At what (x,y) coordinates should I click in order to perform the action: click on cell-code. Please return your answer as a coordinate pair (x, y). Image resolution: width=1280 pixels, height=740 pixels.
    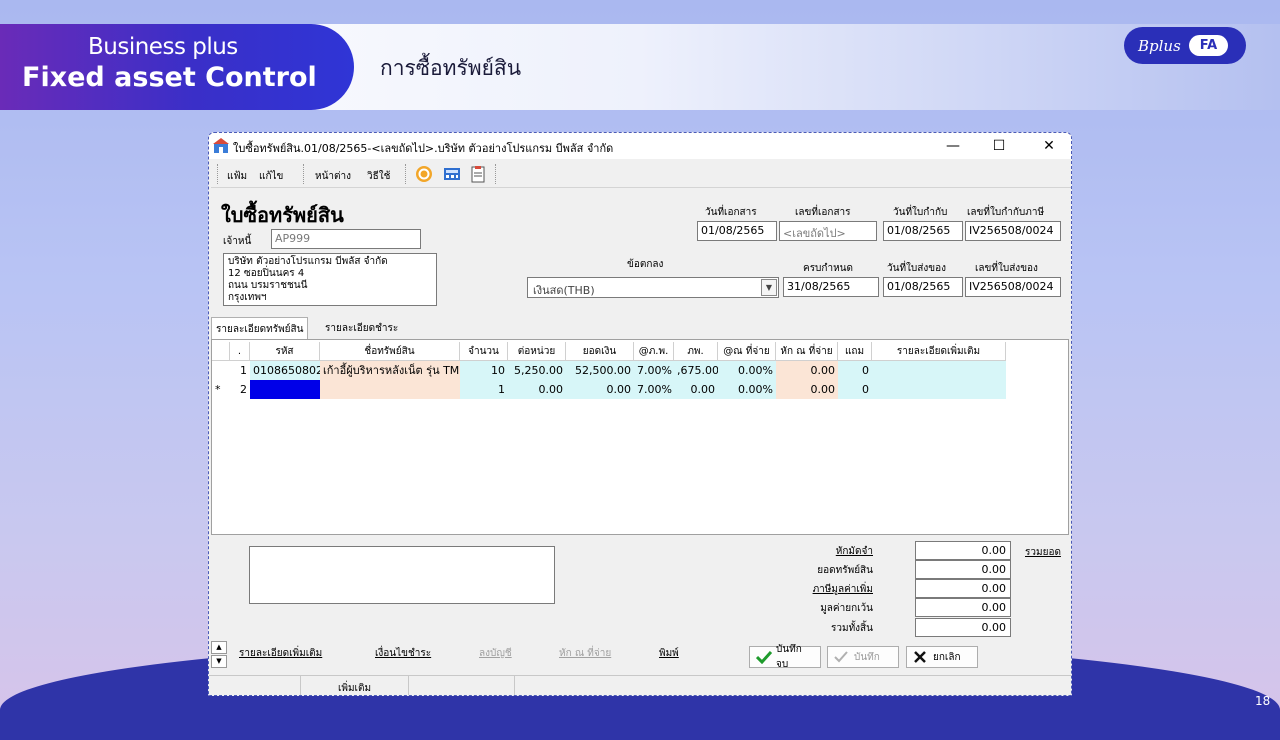
    Looking at the image, I should click on (285, 389).